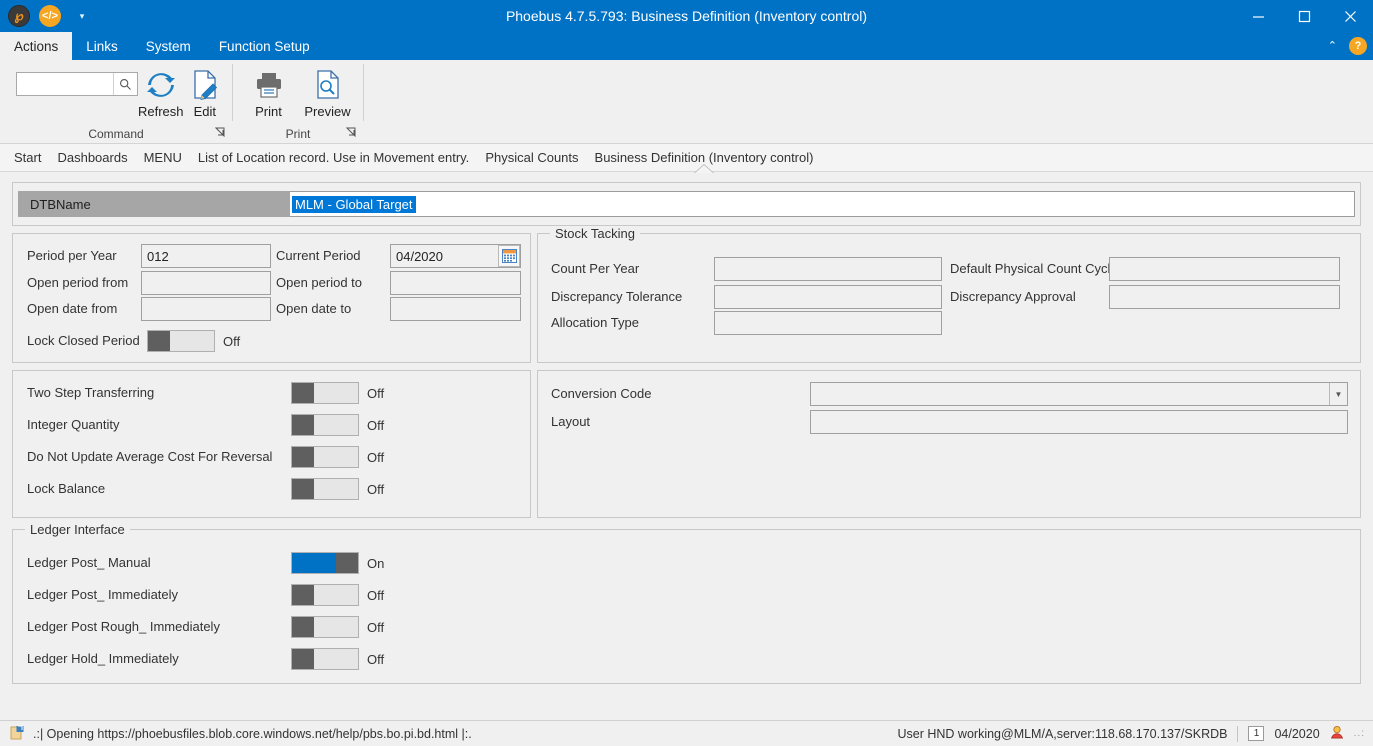 The width and height of the screenshot is (1373, 746). I want to click on integer-quantity-label: Integer Quantity, so click(73, 424).